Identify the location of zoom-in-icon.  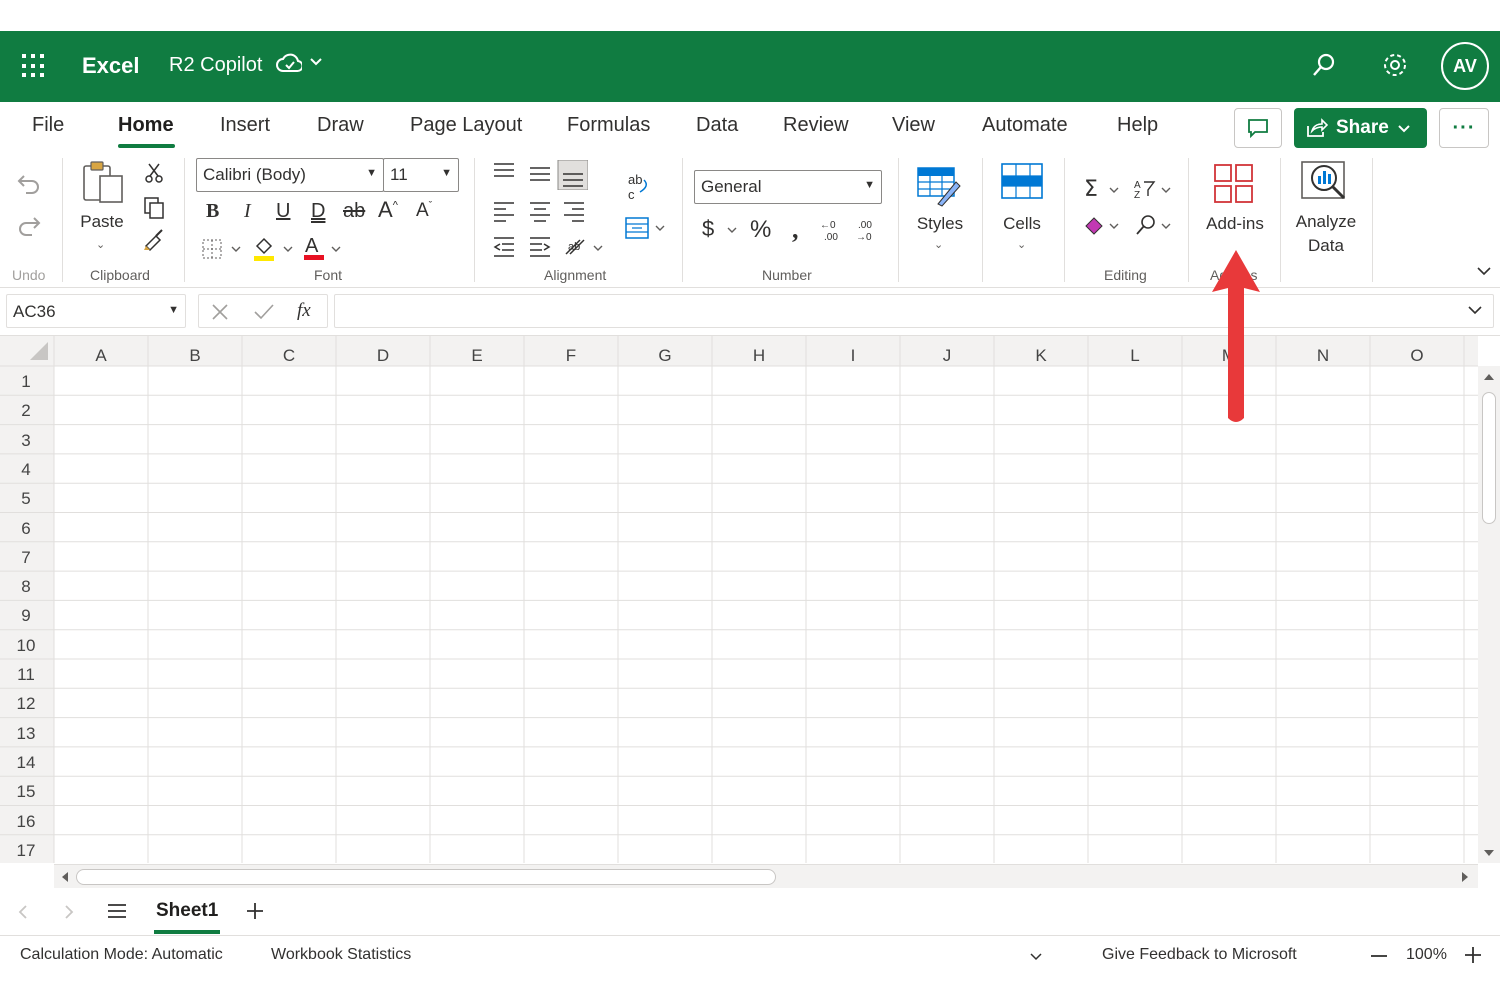
(1473, 955).